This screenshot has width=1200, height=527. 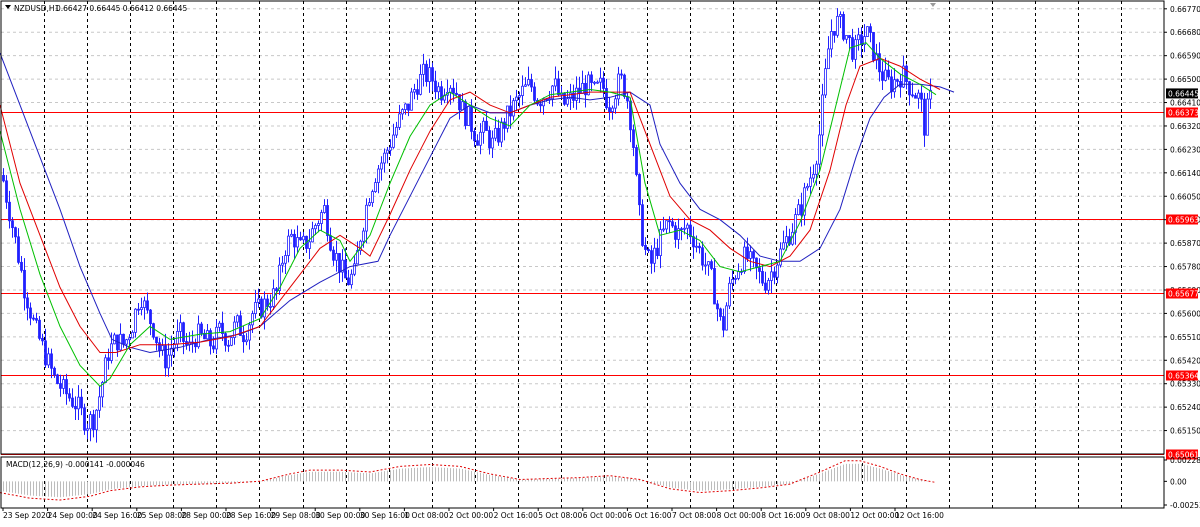 What do you see at coordinates (162, 515) in the screenshot?
I see `time-tick-label: 25 Sep 08:00` at bounding box center [162, 515].